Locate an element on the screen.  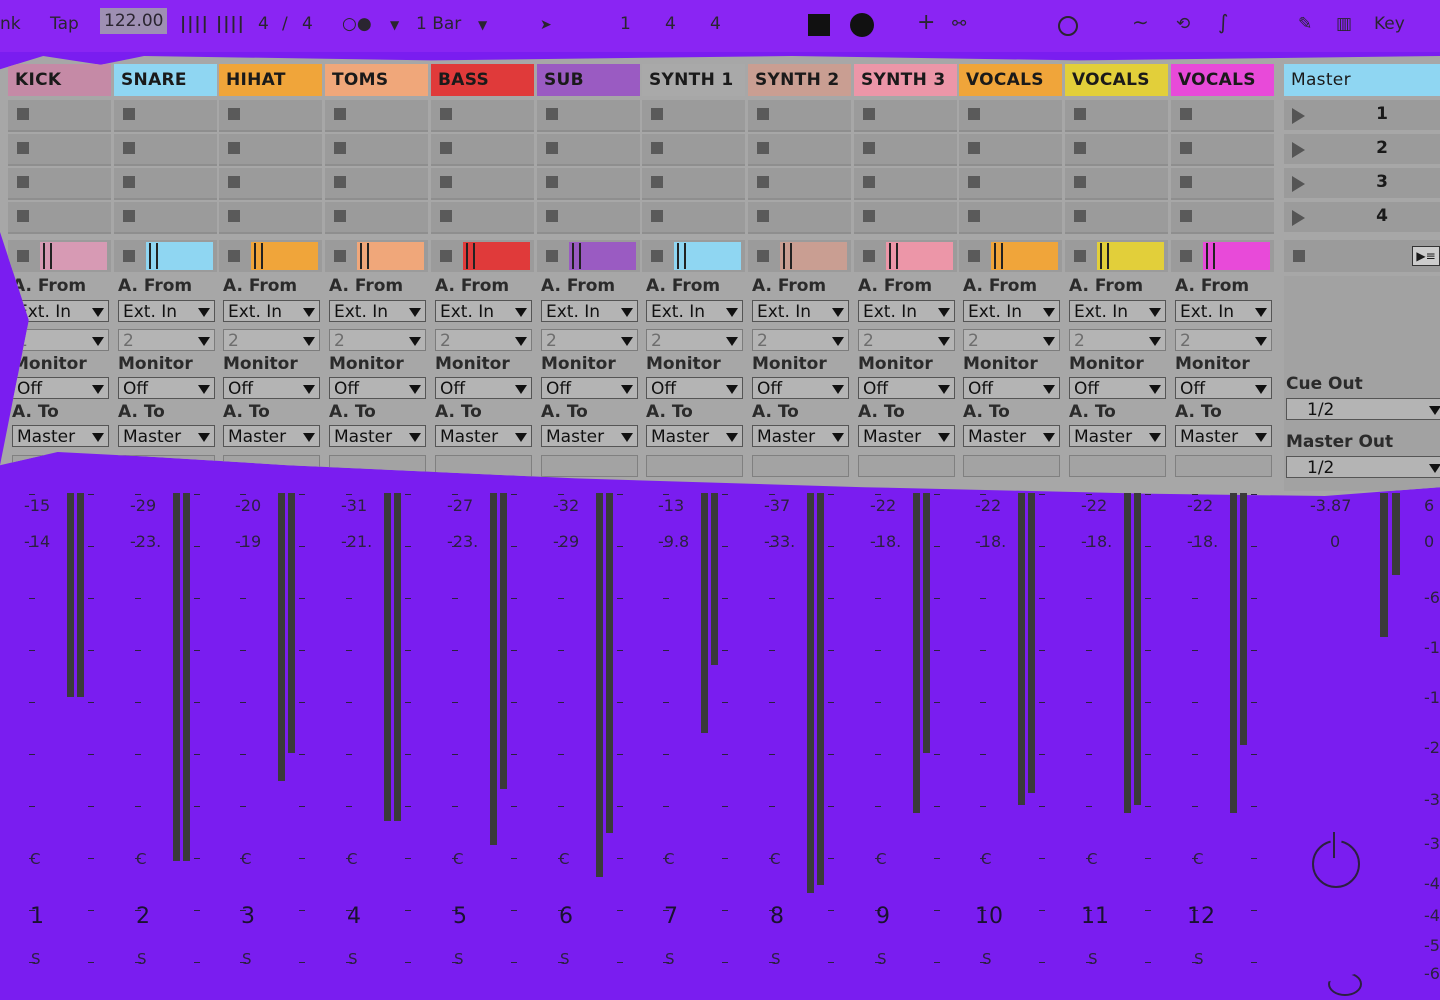
scene-row: 2 is located at coordinates (1362, 149).